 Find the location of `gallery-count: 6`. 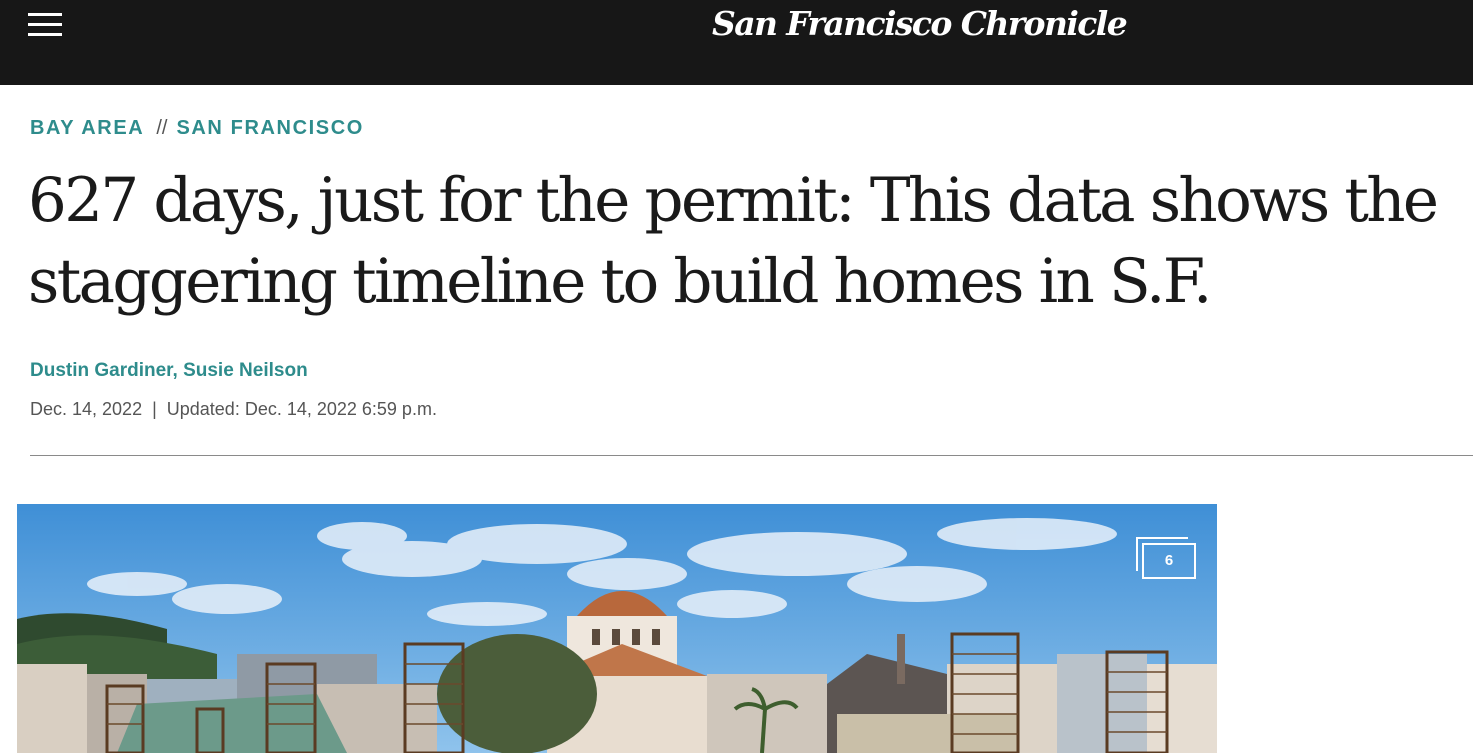

gallery-count: 6 is located at coordinates (1169, 561).